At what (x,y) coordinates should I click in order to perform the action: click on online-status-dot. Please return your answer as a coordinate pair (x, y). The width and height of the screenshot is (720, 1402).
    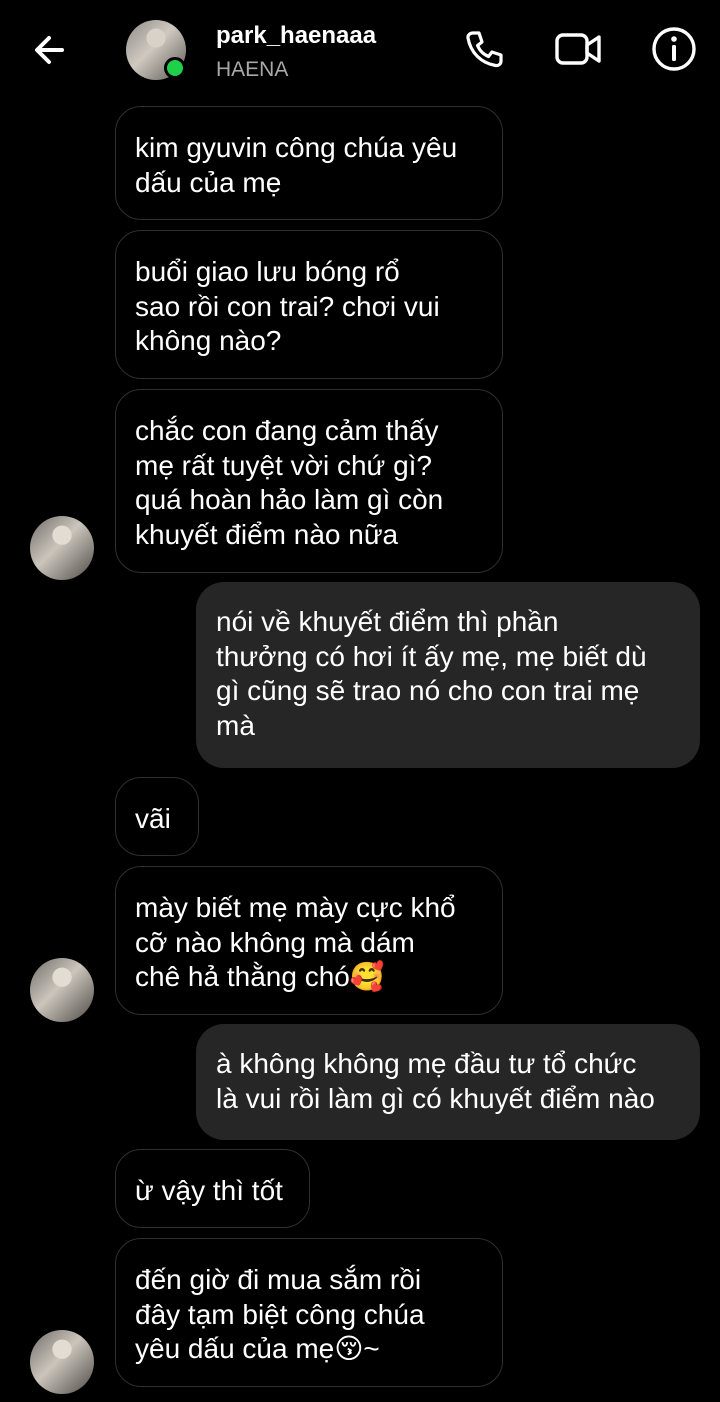
    Looking at the image, I should click on (175, 68).